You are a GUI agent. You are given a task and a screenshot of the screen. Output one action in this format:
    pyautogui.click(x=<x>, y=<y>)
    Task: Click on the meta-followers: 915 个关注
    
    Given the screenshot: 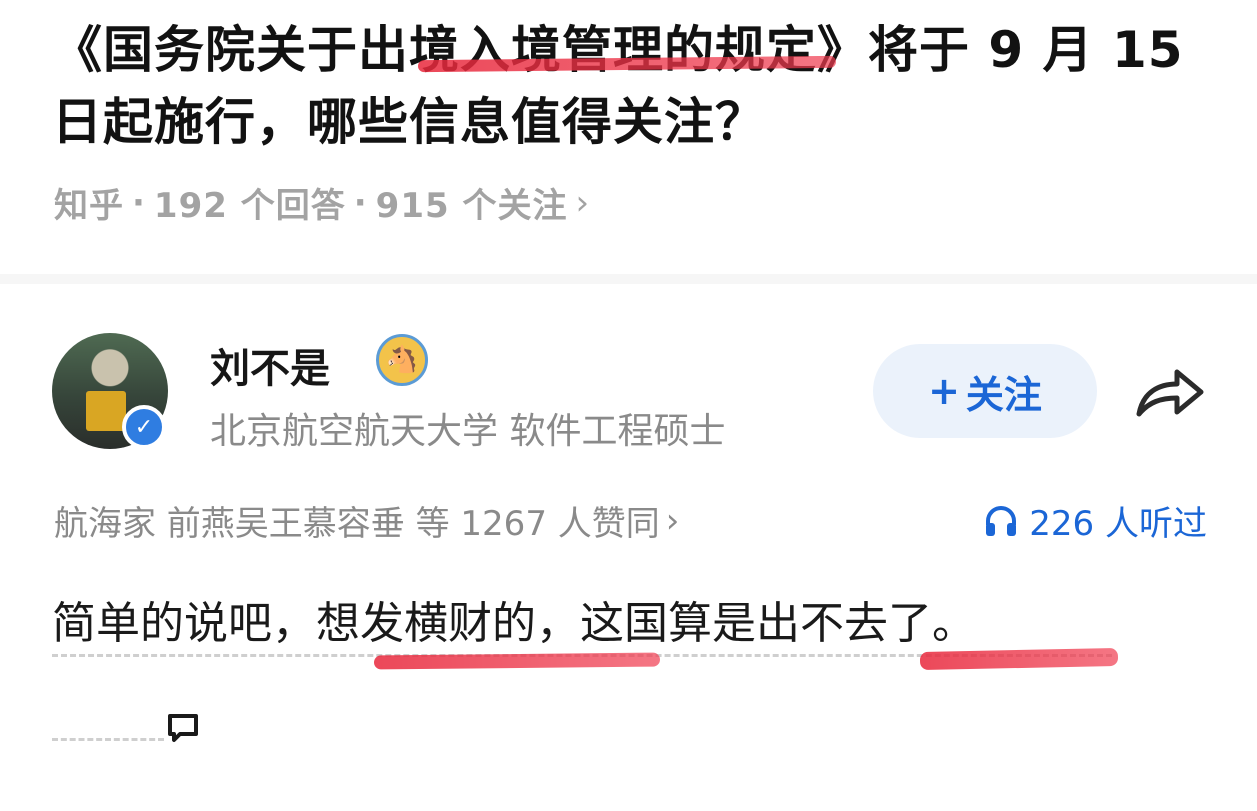 What is the action you would take?
    pyautogui.click(x=471, y=206)
    